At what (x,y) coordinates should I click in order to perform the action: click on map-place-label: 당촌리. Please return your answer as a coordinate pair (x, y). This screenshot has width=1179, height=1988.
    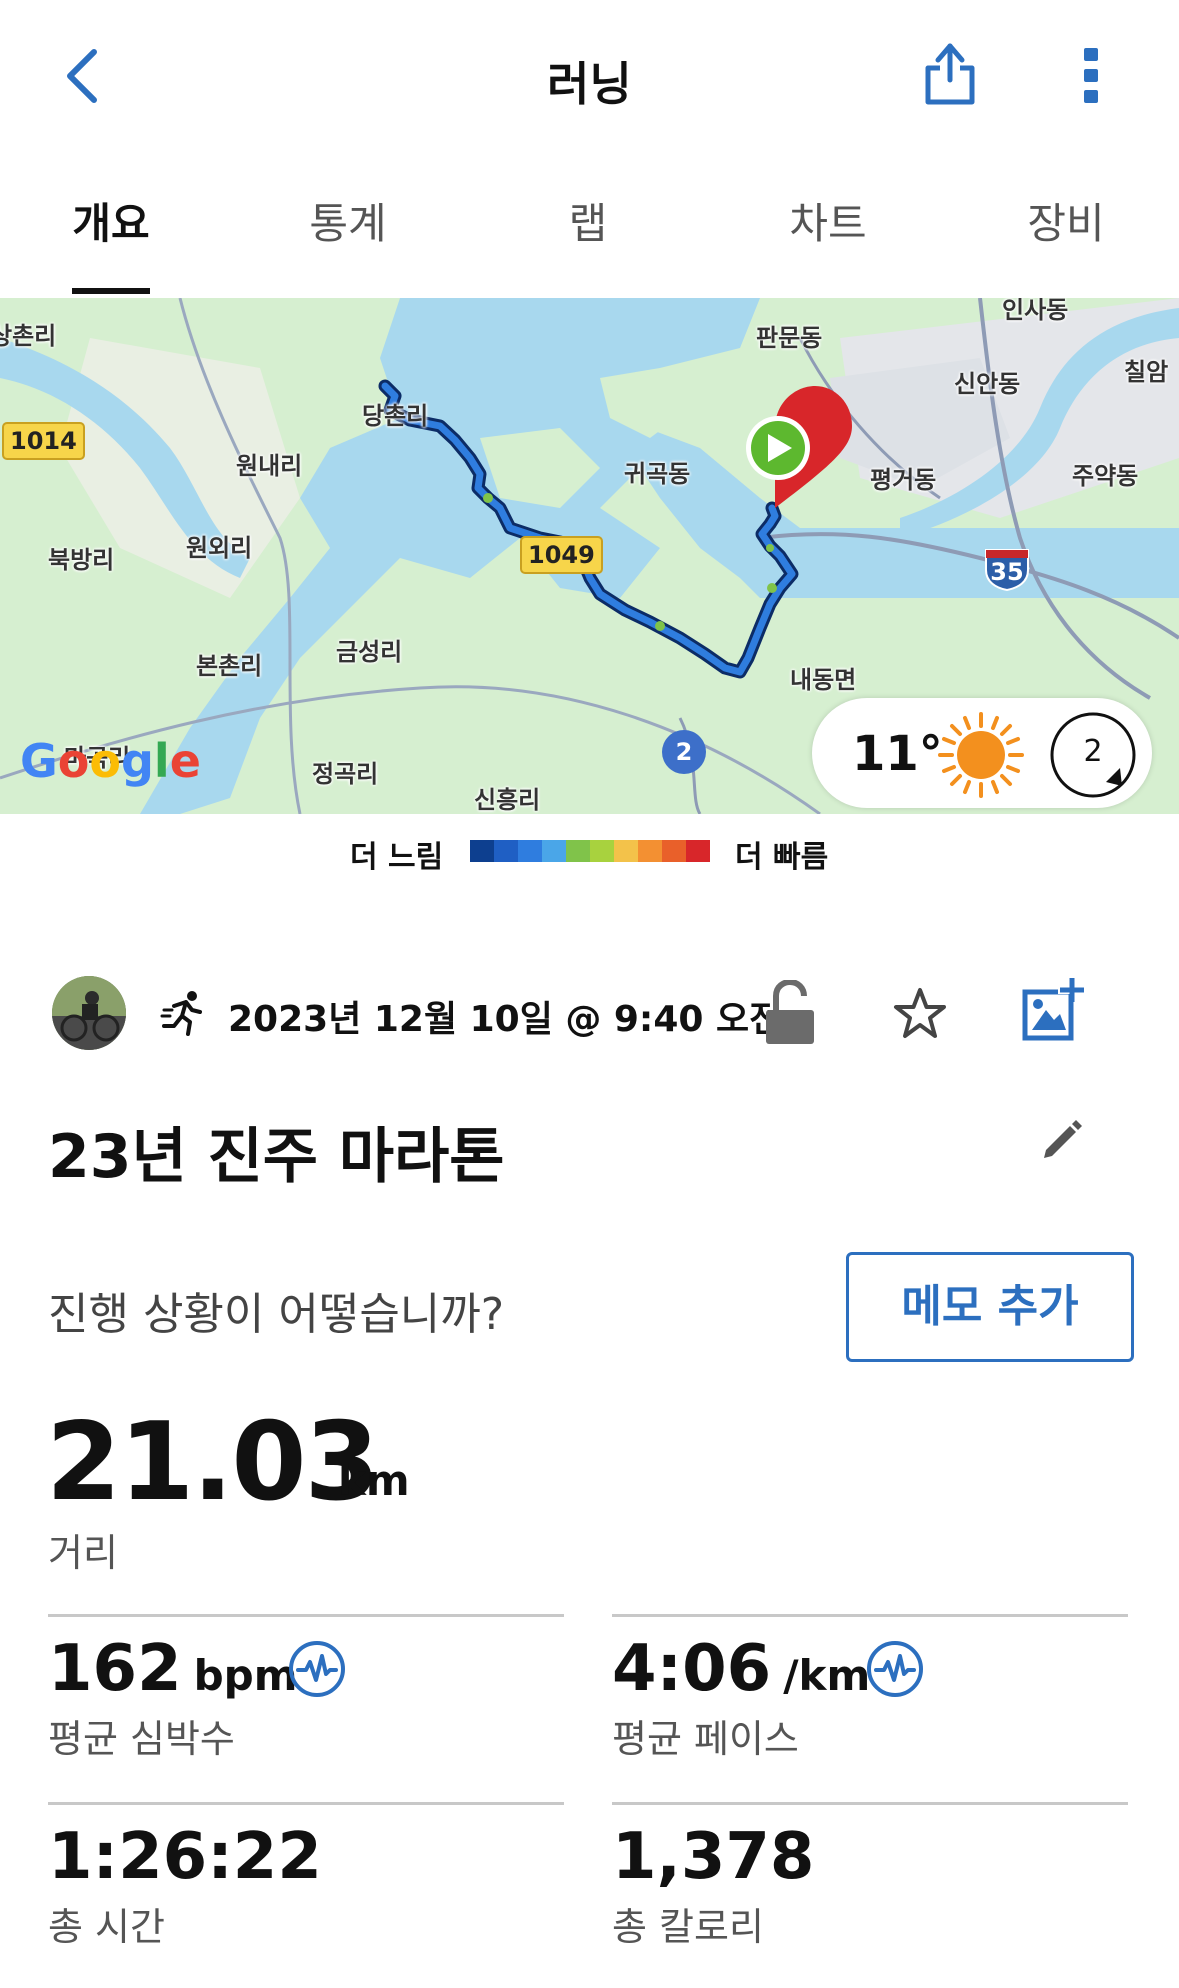
    Looking at the image, I should click on (395, 416).